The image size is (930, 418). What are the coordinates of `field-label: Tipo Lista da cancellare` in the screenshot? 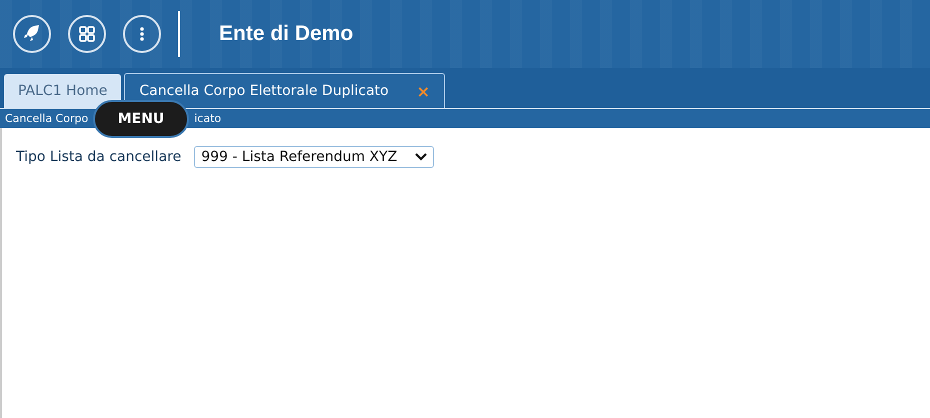 It's located at (99, 157).